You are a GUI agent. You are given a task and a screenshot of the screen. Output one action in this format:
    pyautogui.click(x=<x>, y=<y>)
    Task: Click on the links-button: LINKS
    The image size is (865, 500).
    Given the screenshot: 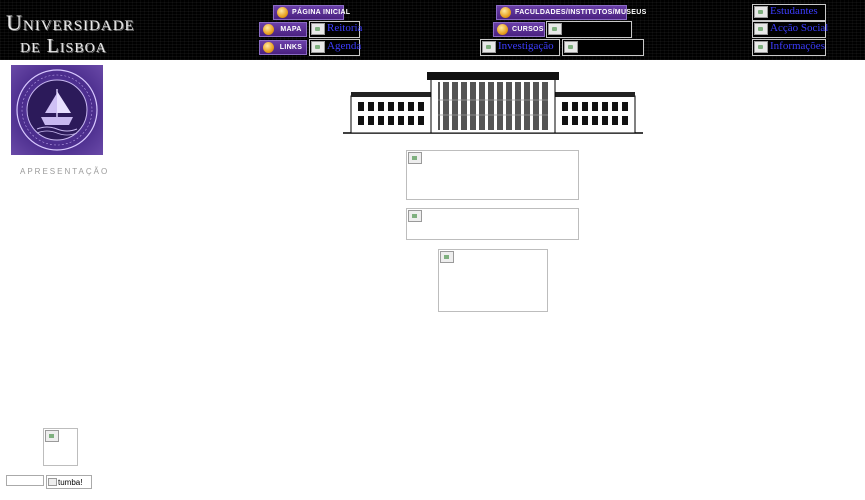 What is the action you would take?
    pyautogui.click(x=283, y=47)
    